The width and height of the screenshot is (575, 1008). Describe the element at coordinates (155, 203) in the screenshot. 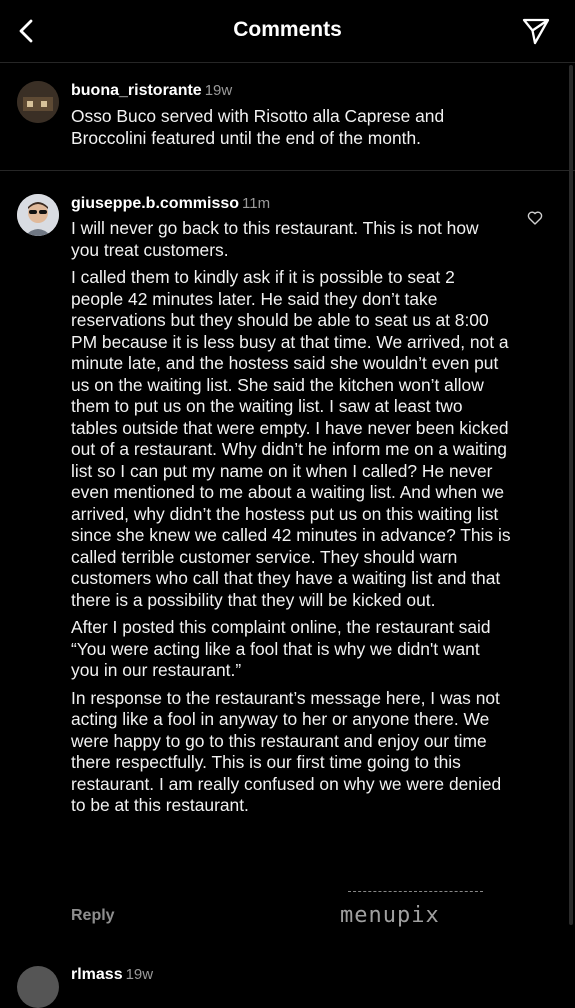

I see `comment-username: giuseppe.b.commisso` at that location.